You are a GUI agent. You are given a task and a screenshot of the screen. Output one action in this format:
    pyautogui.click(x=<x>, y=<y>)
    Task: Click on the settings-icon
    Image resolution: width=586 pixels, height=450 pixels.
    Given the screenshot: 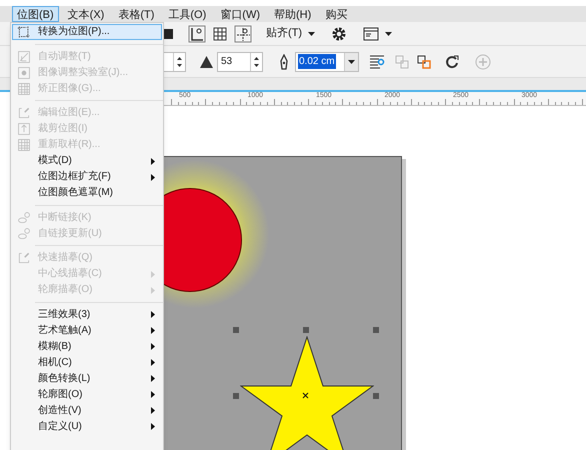 What is the action you would take?
    pyautogui.click(x=339, y=34)
    